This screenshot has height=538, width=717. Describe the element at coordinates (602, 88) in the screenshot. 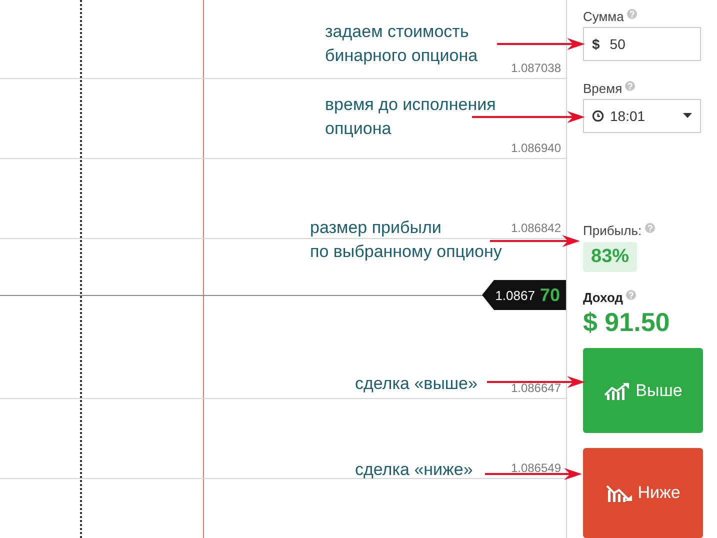

I see `field-label: Время` at that location.